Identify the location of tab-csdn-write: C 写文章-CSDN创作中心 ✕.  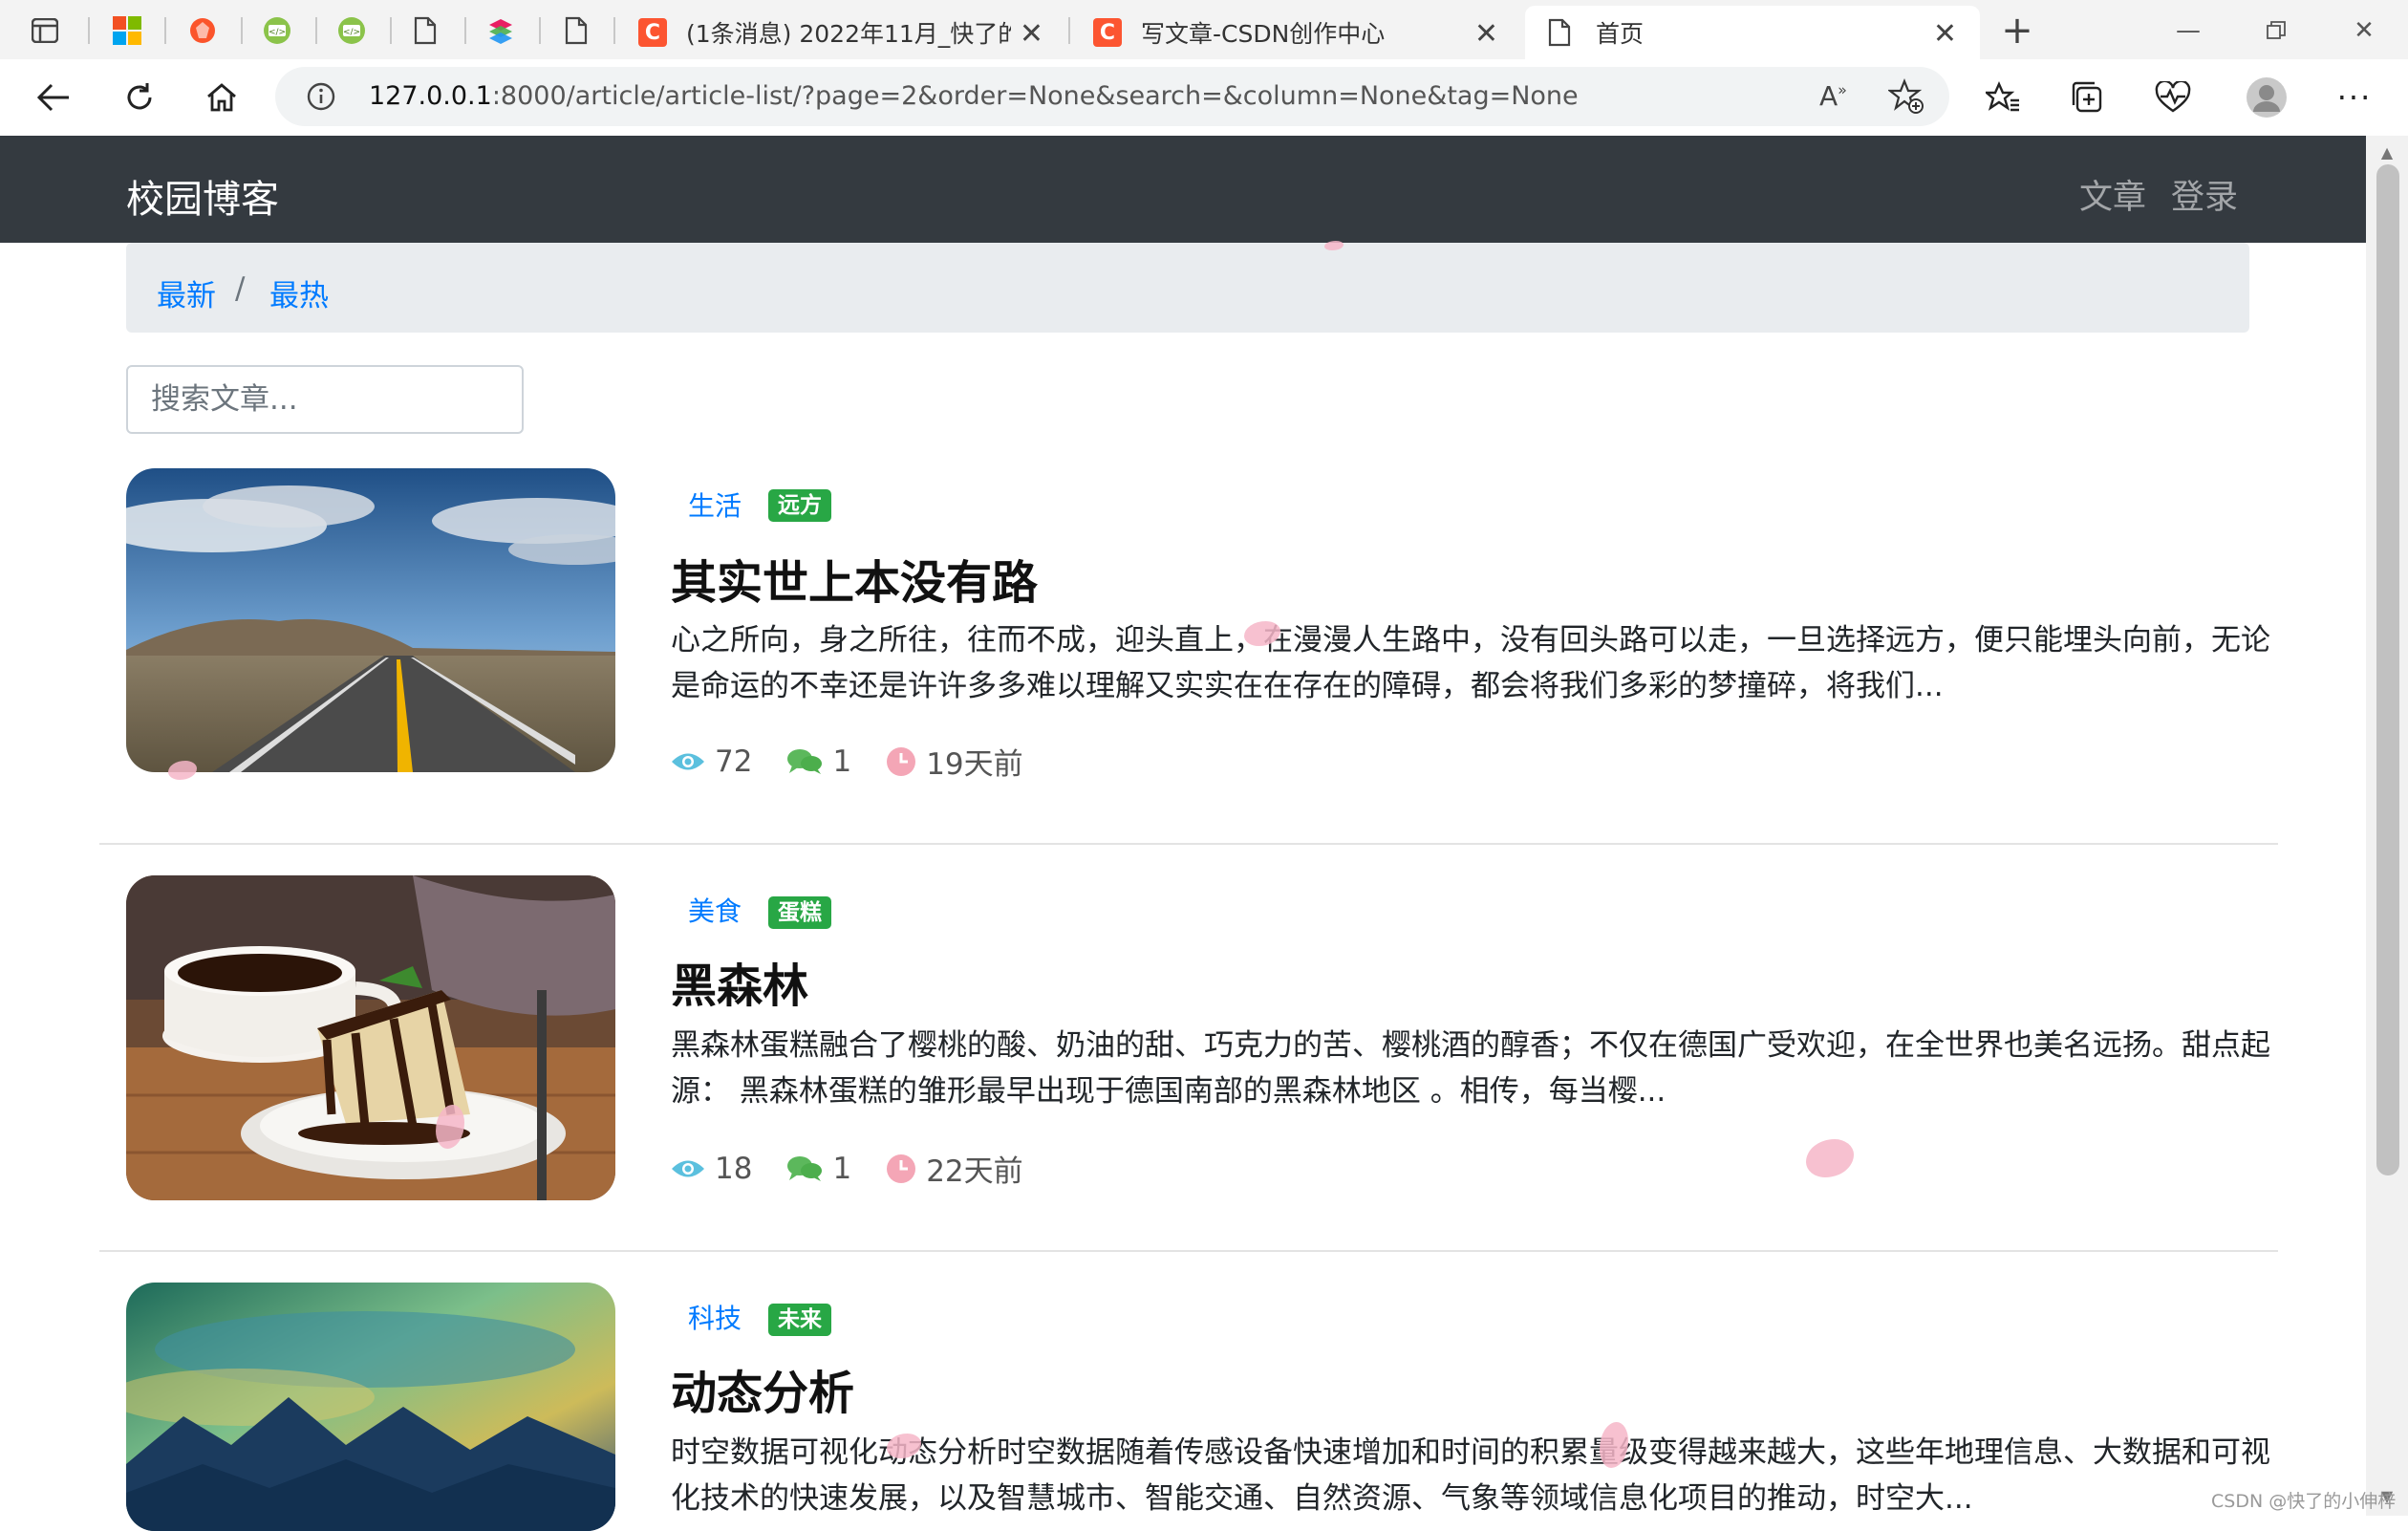
(1297, 32).